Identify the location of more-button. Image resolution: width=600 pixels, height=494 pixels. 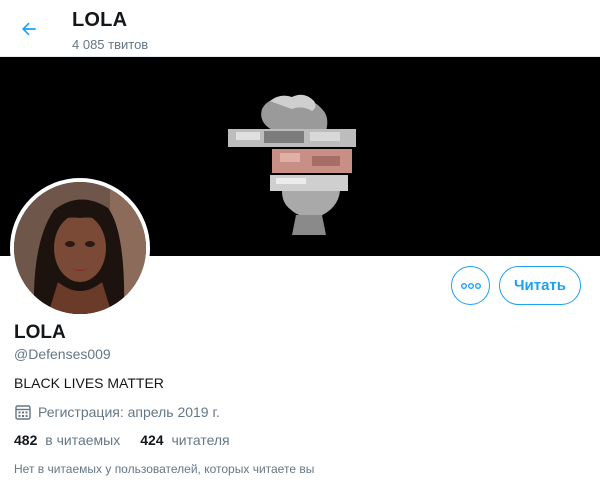
(470, 285).